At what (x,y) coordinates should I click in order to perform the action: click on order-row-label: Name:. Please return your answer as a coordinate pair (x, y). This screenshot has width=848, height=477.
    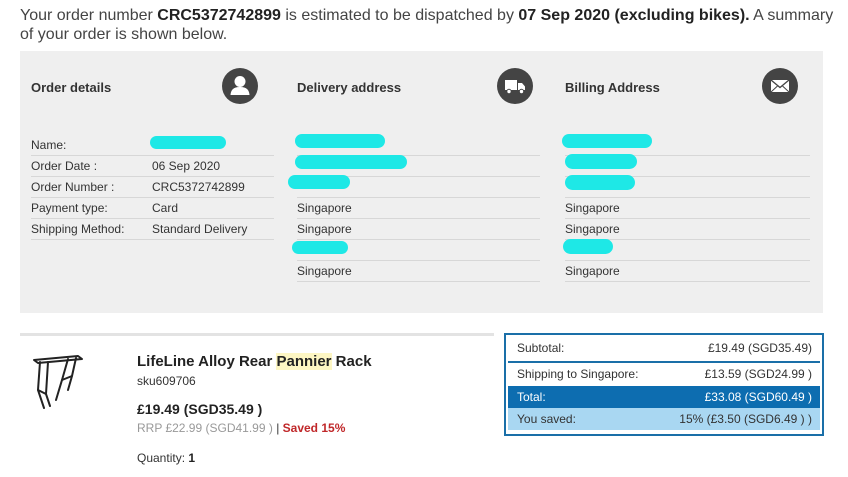
    Looking at the image, I should click on (49, 145).